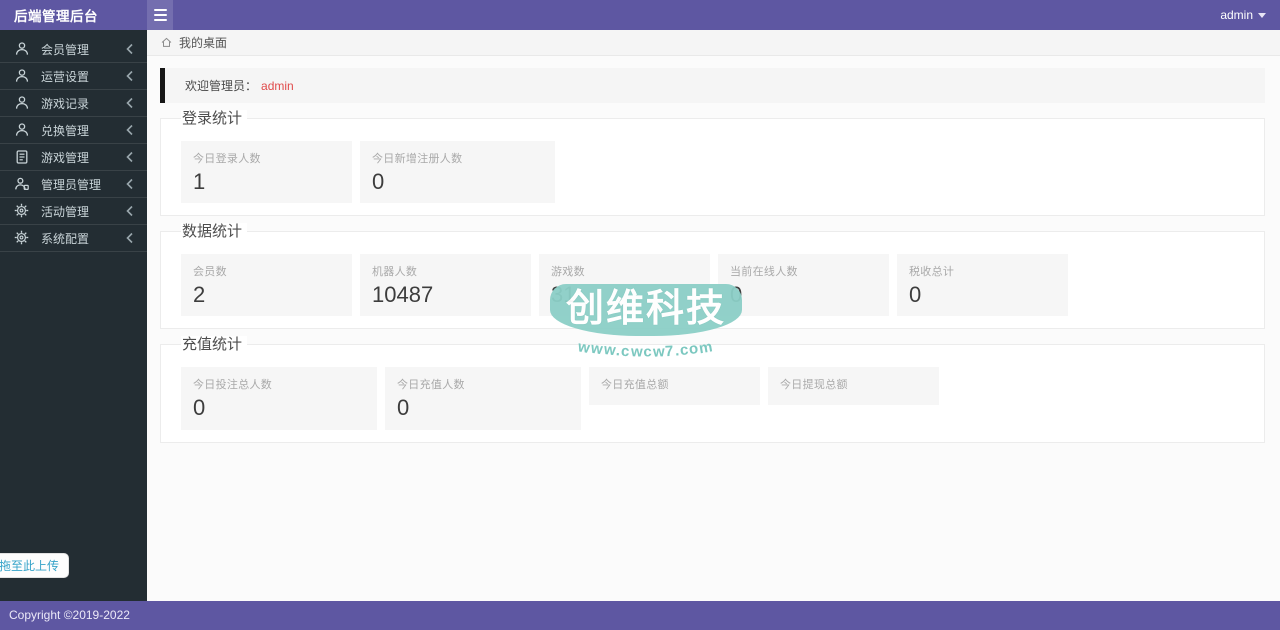 The image size is (1280, 630). Describe the element at coordinates (65, 103) in the screenshot. I see `sidebar-item-label: 游戏记录` at that location.